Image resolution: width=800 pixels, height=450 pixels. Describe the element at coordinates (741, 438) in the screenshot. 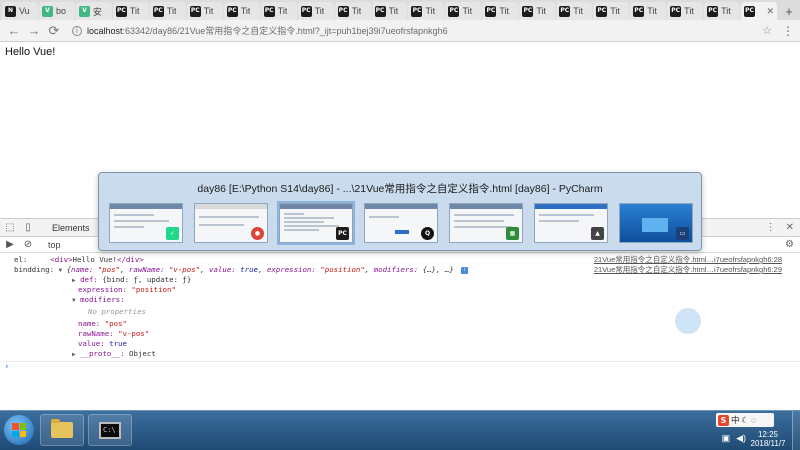

I see `volume-icon: ◀)` at that location.